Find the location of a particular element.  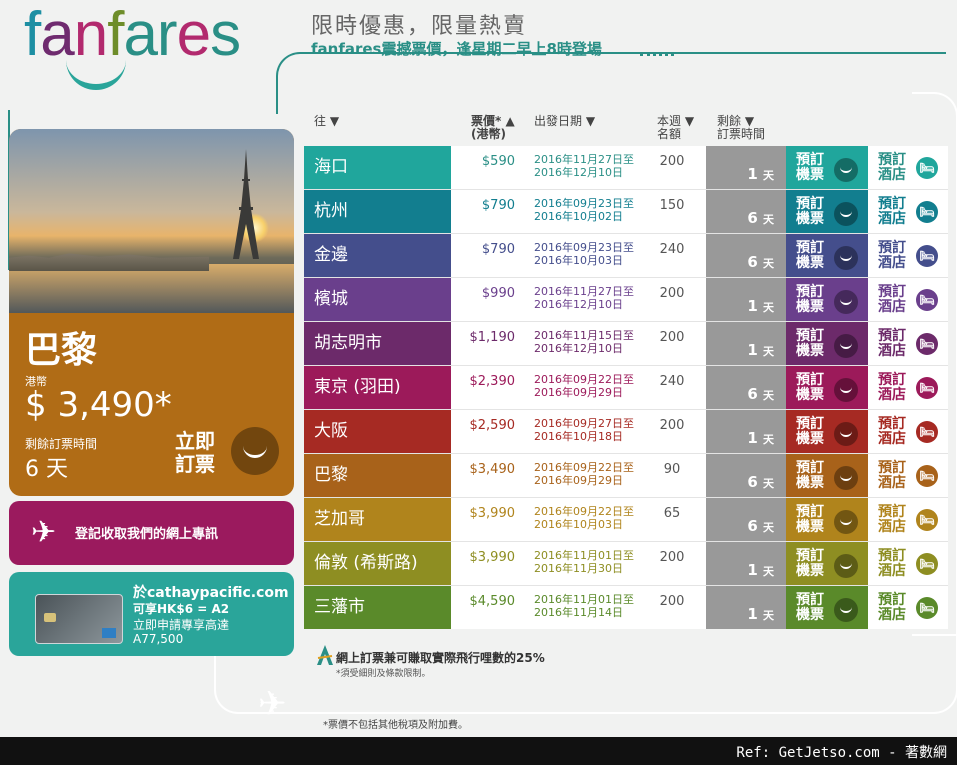

newsletter-signup-banner: ✈ 登記收取我們的網上專訊 is located at coordinates (151, 533).